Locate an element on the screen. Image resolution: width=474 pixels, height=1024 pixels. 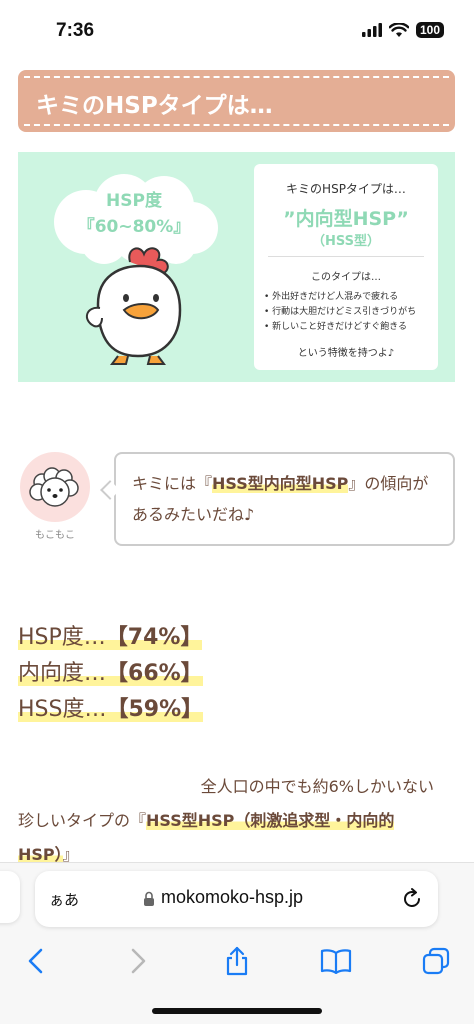
chevron-right-icon is located at coordinates (138, 961).